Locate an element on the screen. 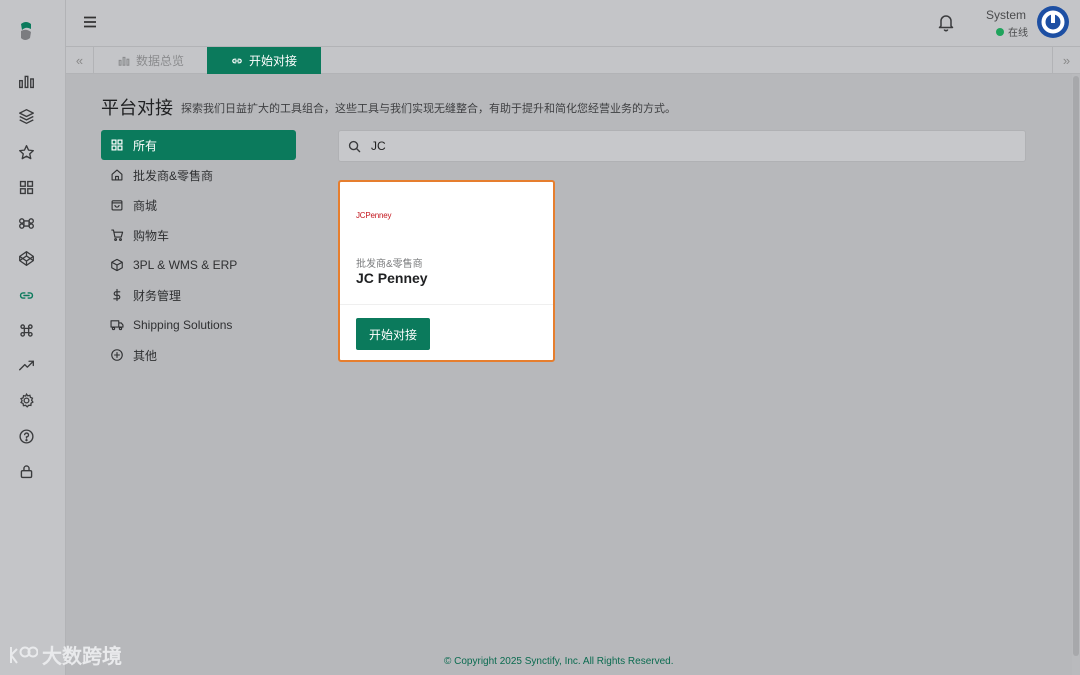 Image resolution: width=1080 pixels, height=675 pixels. category-label: 财务管理 is located at coordinates (157, 295).